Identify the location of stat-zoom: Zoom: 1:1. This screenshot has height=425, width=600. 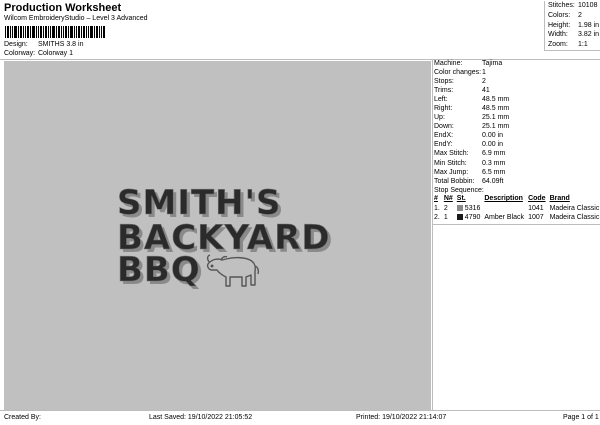
(572, 45).